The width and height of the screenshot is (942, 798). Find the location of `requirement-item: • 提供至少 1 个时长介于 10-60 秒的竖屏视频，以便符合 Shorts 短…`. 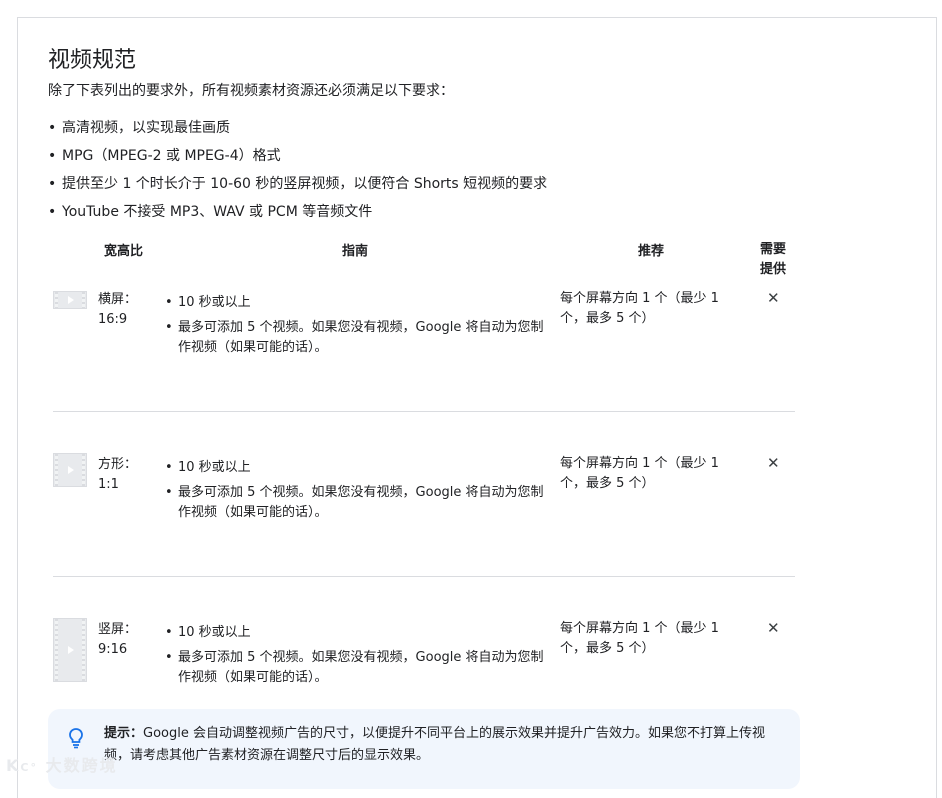

requirement-item: • 提供至少 1 个时长介于 10-60 秒的竖屏视频，以便符合 Shorts 短… is located at coordinates (298, 184).